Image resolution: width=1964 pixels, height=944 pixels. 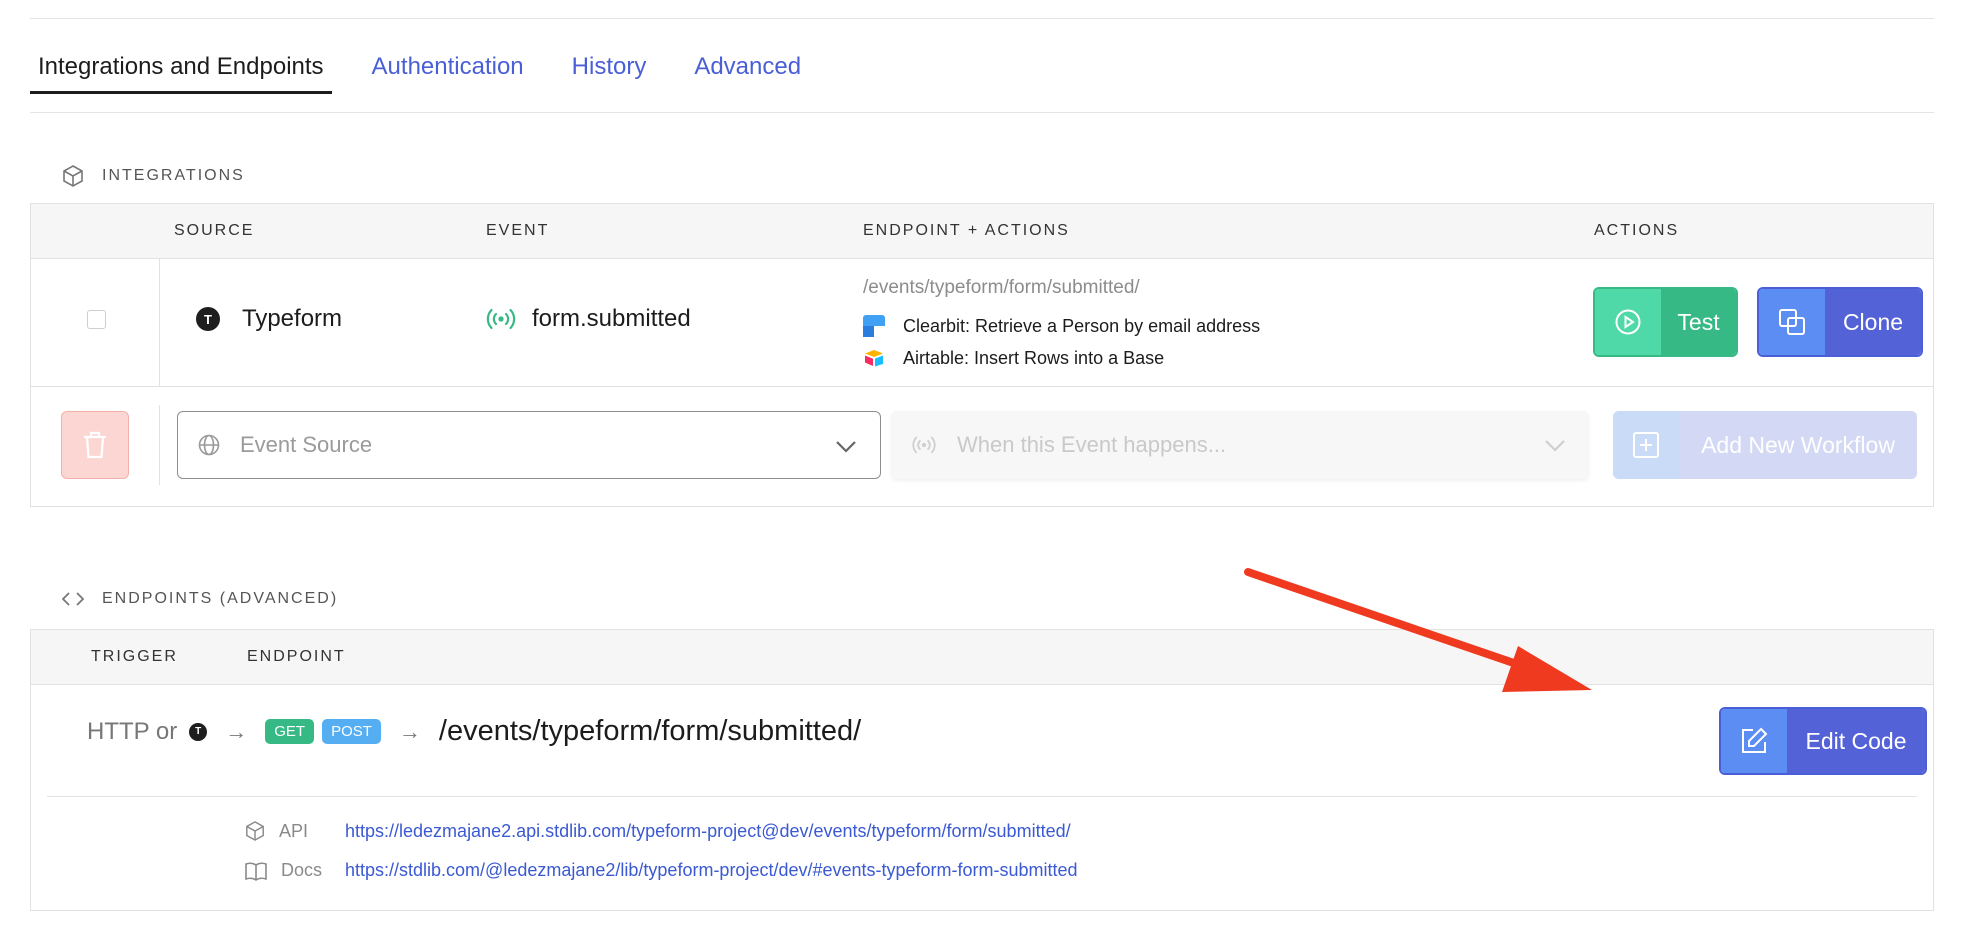 I want to click on edit-icon-box, so click(x=1754, y=741).